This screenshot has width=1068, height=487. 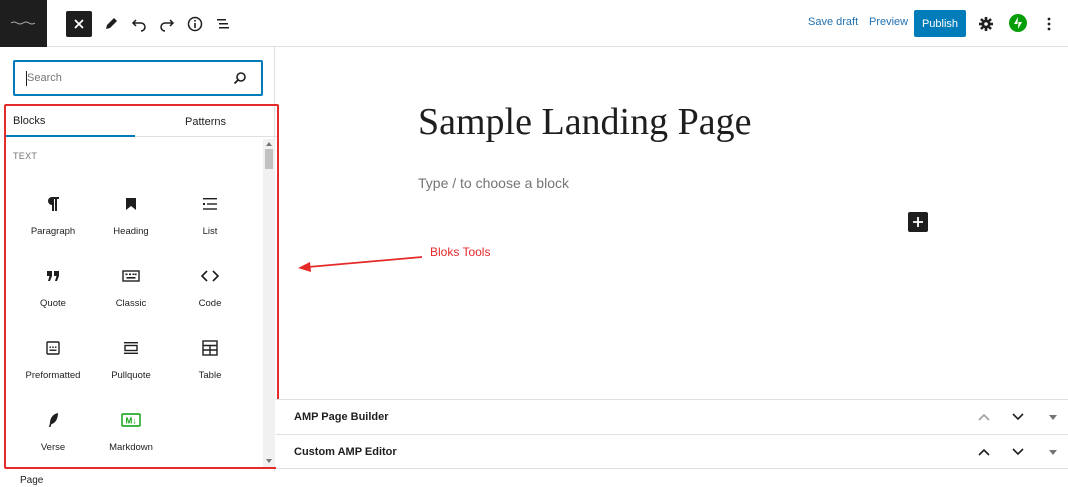 What do you see at coordinates (672, 451) in the screenshot?
I see `metabox-custom-amp-editor: Custom AMP Editor` at bounding box center [672, 451].